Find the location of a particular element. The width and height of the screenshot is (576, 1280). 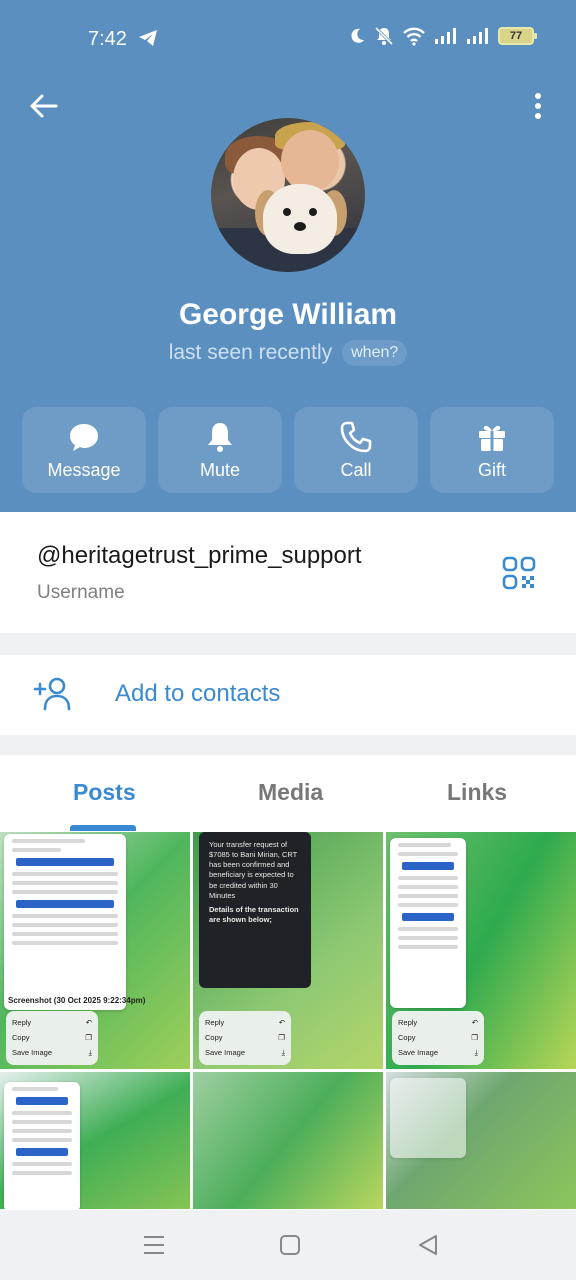

username-section: @heritagetrust_prime_support Username is located at coordinates (288, 572).